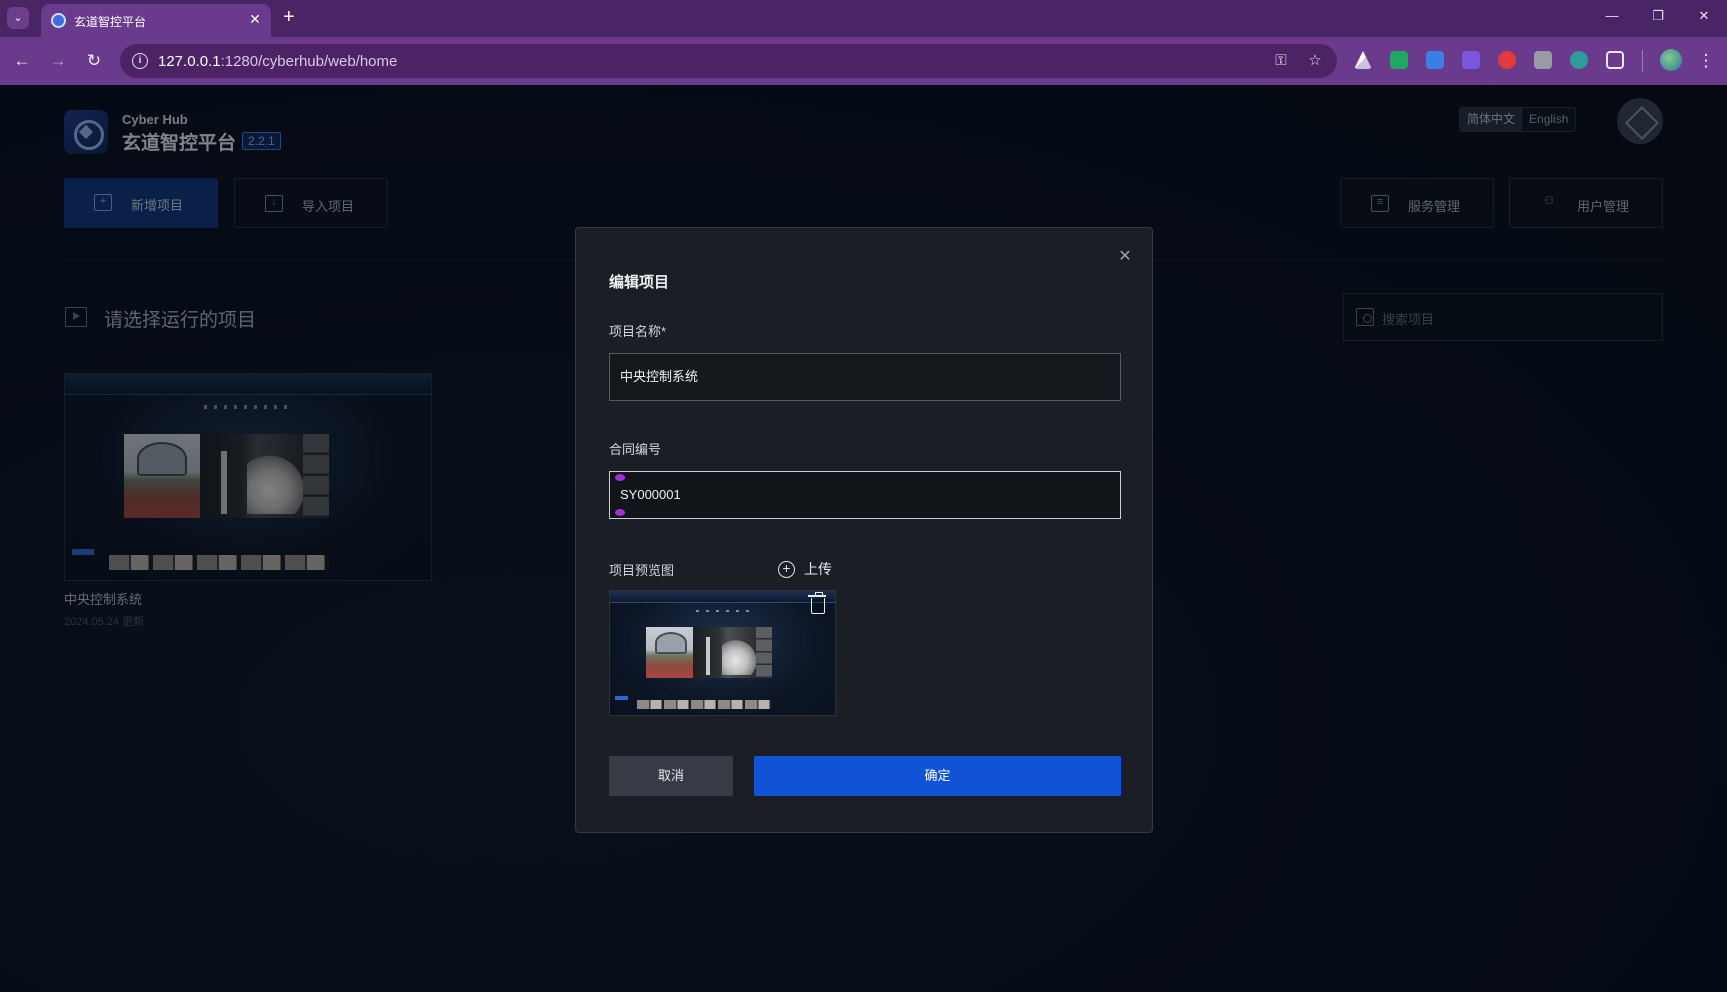  Describe the element at coordinates (156, 20) in the screenshot. I see `browser-tab: 玄道智控平台 ✕` at that location.